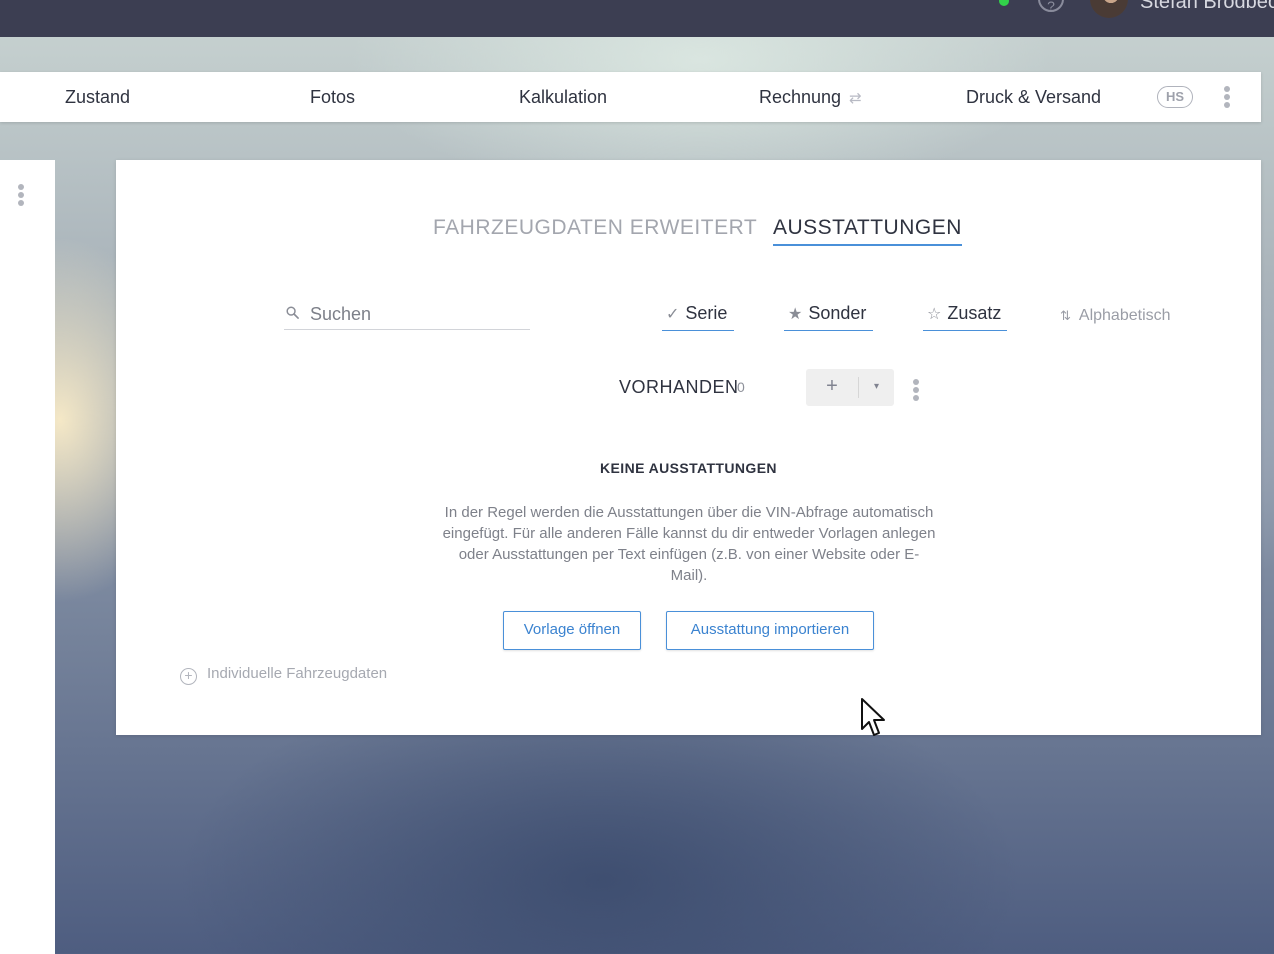 The image size is (1274, 954). I want to click on filter-serie-label: Serie, so click(706, 313).